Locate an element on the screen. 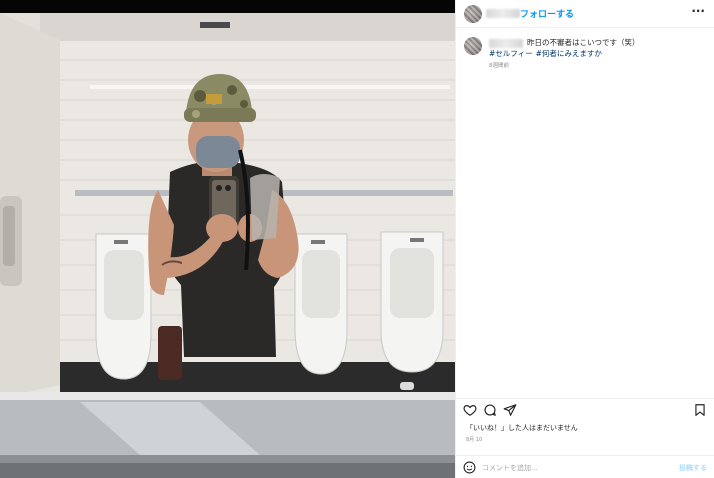 The width and height of the screenshot is (714, 478). caption-avatar is located at coordinates (473, 46).